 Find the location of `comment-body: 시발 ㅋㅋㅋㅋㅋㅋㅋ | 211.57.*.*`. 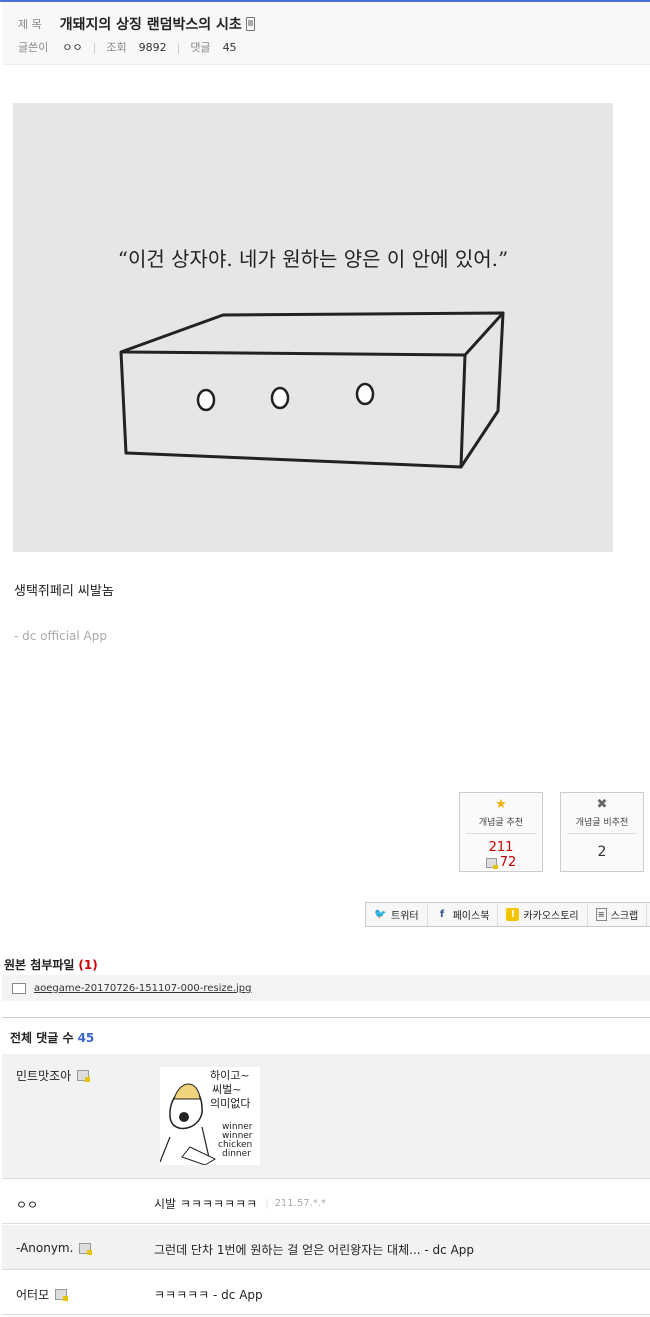

comment-body: 시발 ㅋㅋㅋㅋㅋㅋㅋ | 211.57.*.* is located at coordinates (240, 1203).